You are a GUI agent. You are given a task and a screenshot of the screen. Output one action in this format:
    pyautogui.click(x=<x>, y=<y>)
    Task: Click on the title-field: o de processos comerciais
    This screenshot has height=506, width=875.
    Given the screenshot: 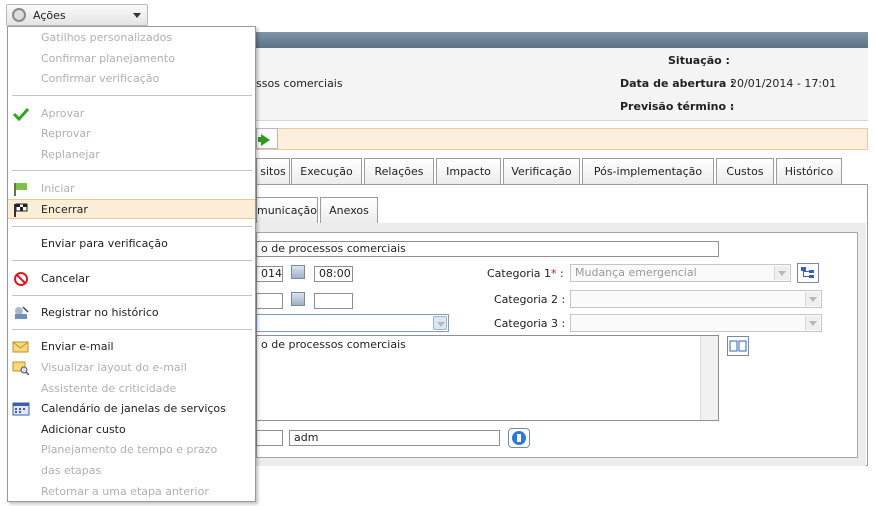 What is the action you would take?
    pyautogui.click(x=487, y=249)
    